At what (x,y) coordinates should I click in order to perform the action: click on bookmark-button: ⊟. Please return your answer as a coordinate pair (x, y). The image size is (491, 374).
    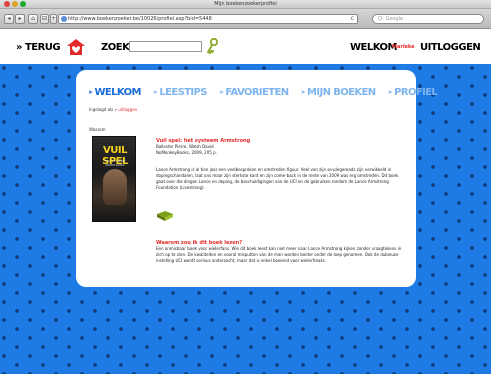
    Looking at the image, I should click on (44, 19).